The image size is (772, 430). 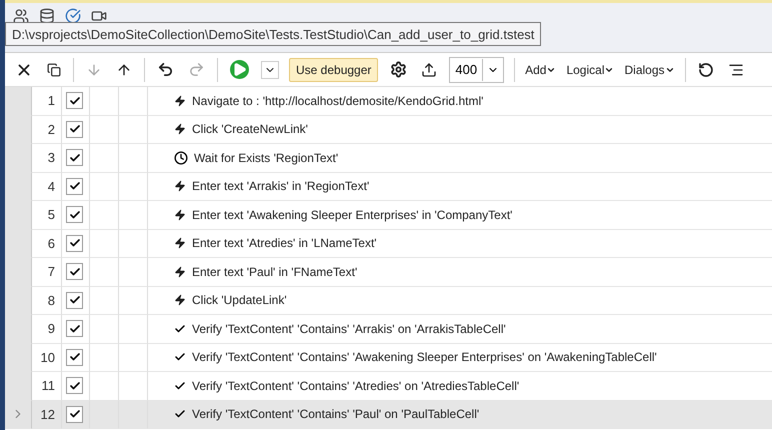 What do you see at coordinates (165, 69) in the screenshot?
I see `undo-icon` at bounding box center [165, 69].